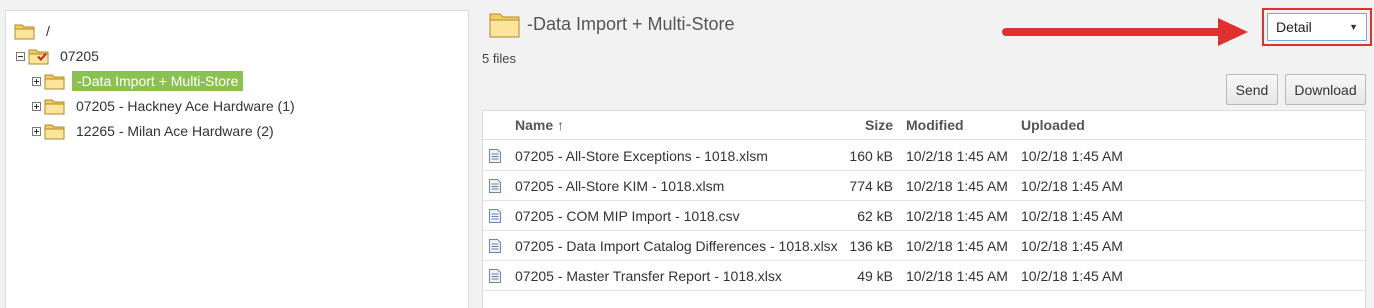 The image size is (1374, 308). I want to click on column-header-size: Size, so click(879, 125).